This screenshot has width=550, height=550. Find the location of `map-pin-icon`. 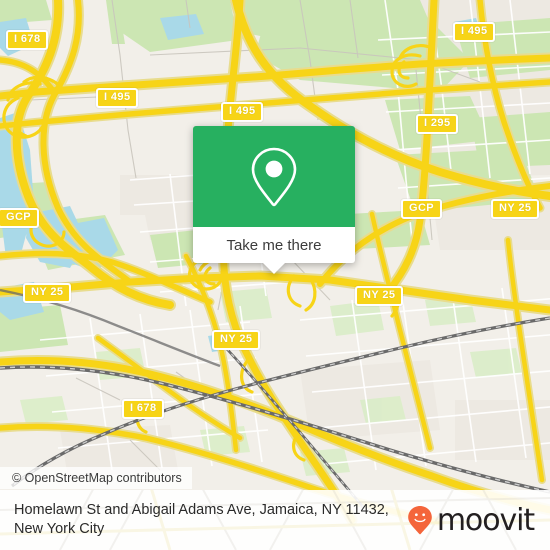

map-pin-icon is located at coordinates (274, 176).